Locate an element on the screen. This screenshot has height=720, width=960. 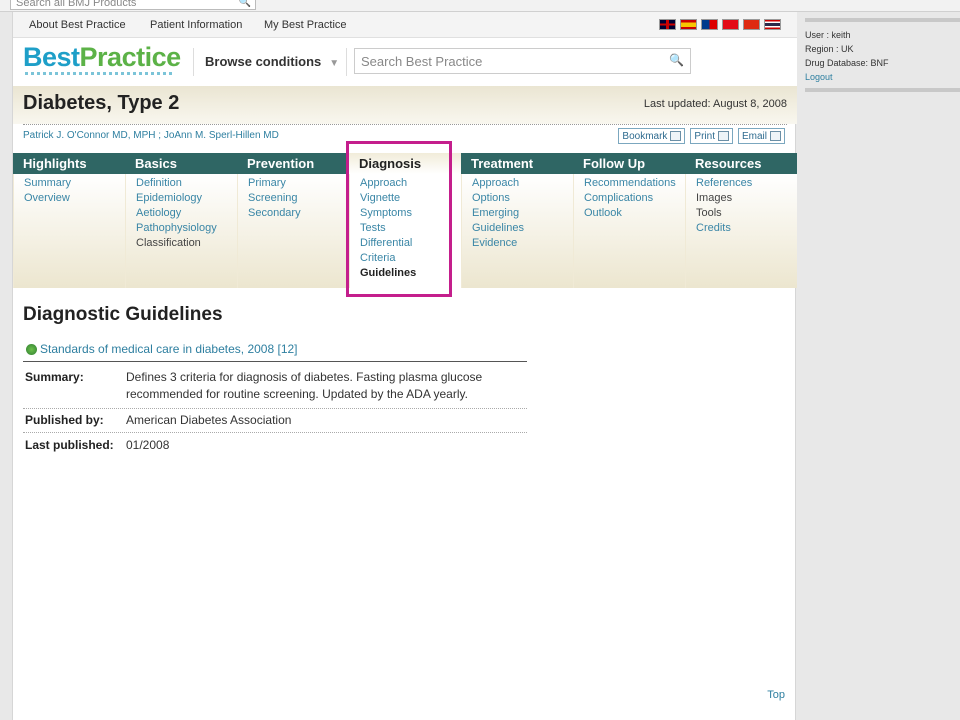
flag-thailand-icon is located at coordinates (772, 24).